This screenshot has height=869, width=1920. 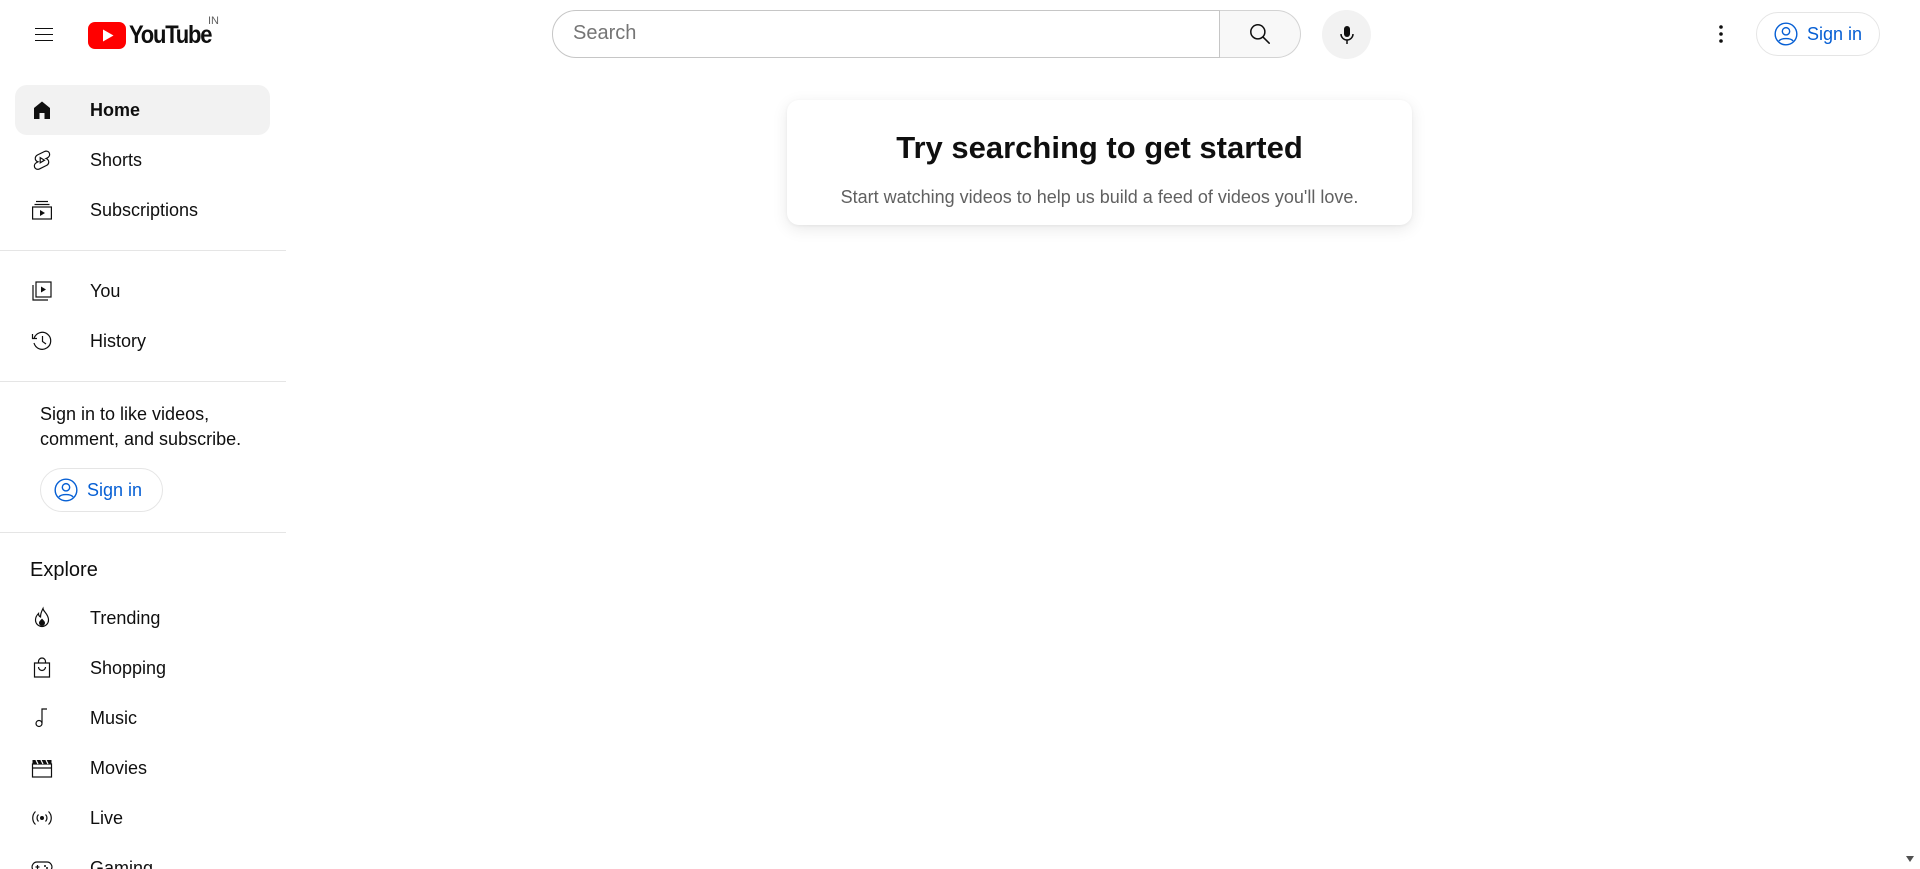 I want to click on vertical-dots-icon, so click(x=1721, y=34).